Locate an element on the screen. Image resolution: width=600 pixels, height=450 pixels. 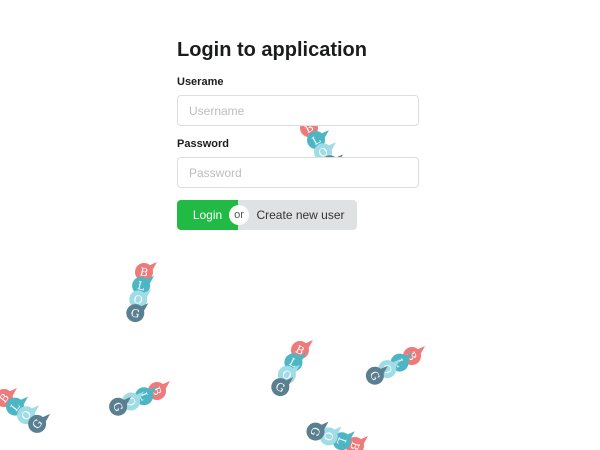
create-user-button: Create new user is located at coordinates (297, 215).